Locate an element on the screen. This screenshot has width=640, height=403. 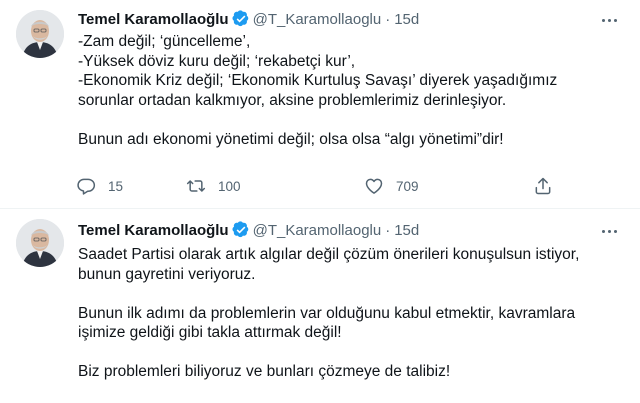
heart-icon is located at coordinates (374, 186).